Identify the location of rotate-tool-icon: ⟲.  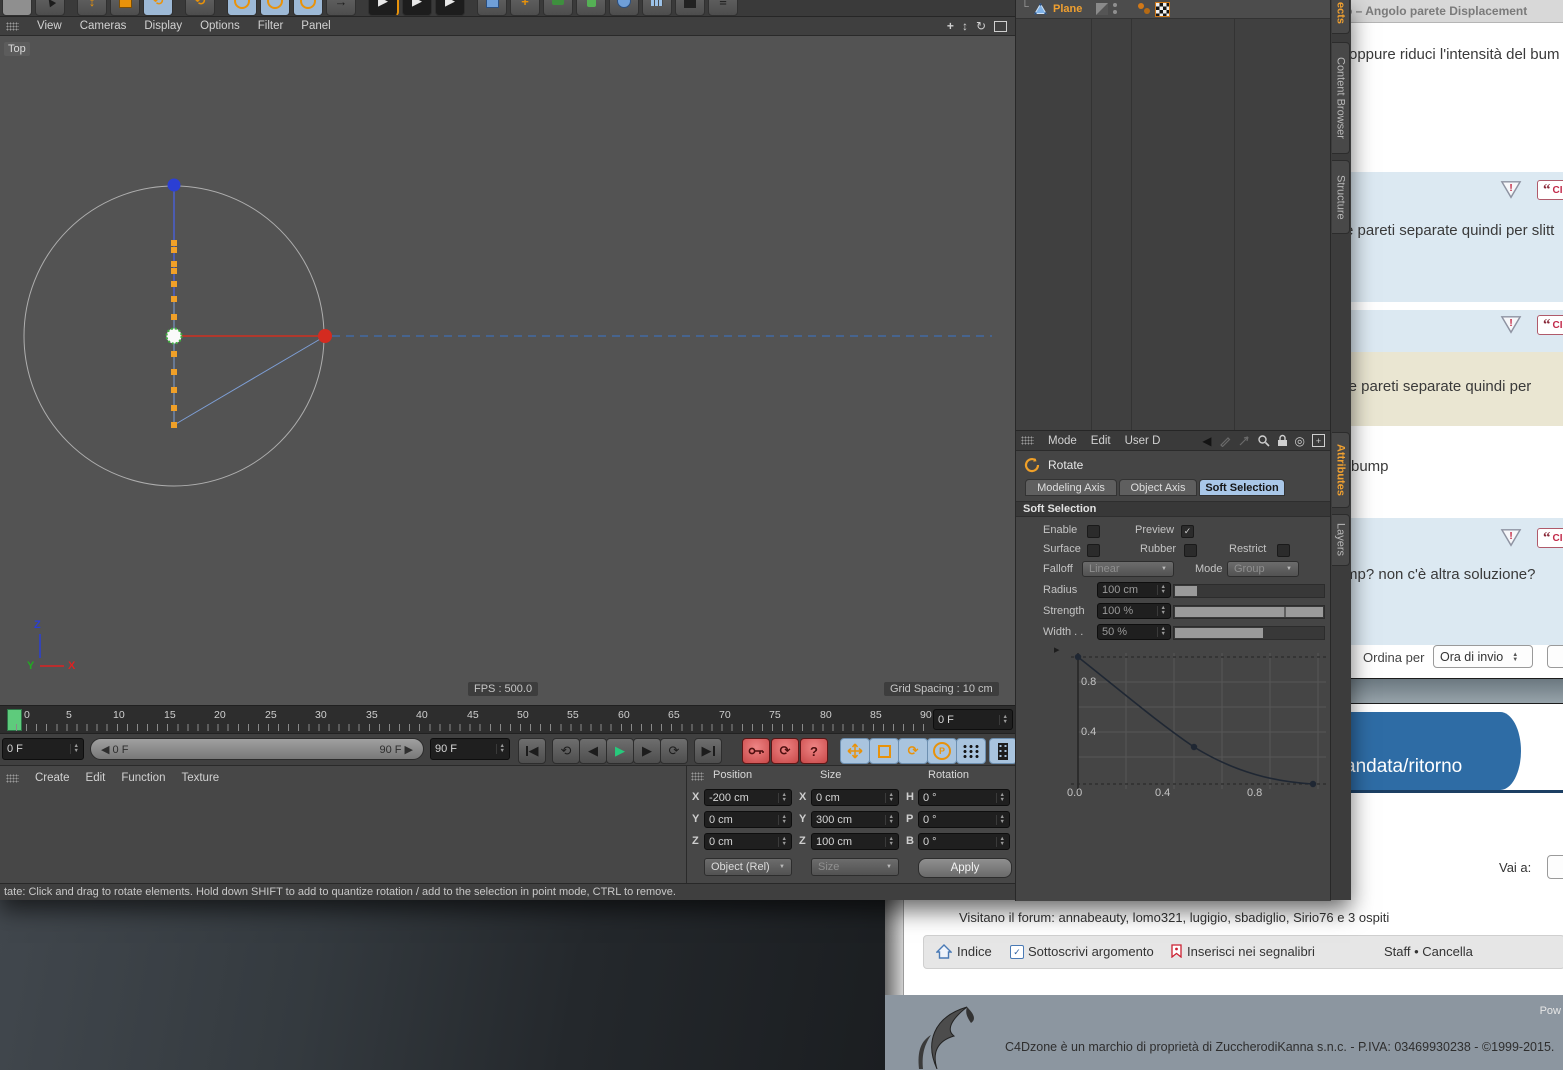
(158, 8).